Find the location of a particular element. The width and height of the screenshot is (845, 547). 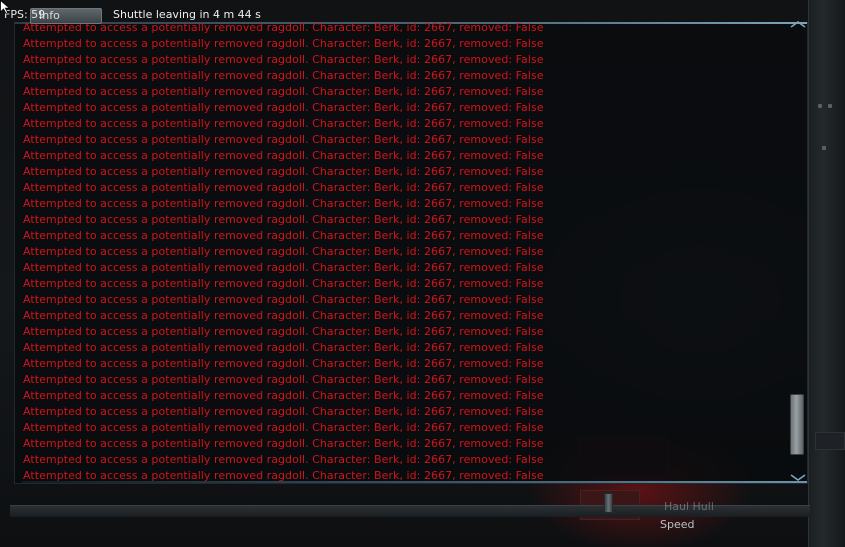

hud-faded-label: Haul Hull is located at coordinates (689, 506).